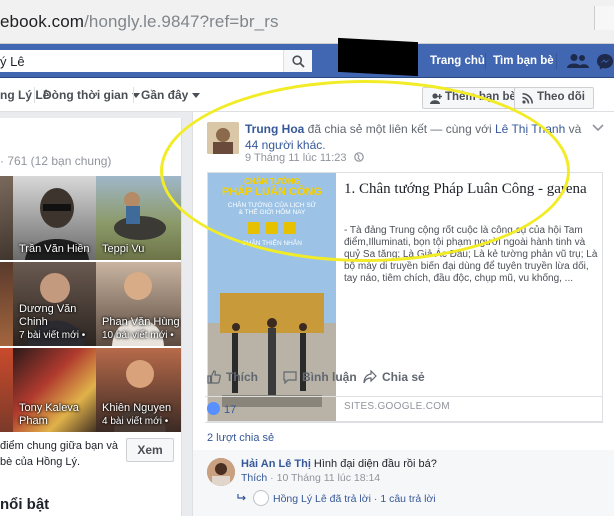 The image size is (614, 516). Describe the element at coordinates (138, 304) in the screenshot. I see `friend-tile: Phan Văn Hùng 10 bài viết mới •` at that location.